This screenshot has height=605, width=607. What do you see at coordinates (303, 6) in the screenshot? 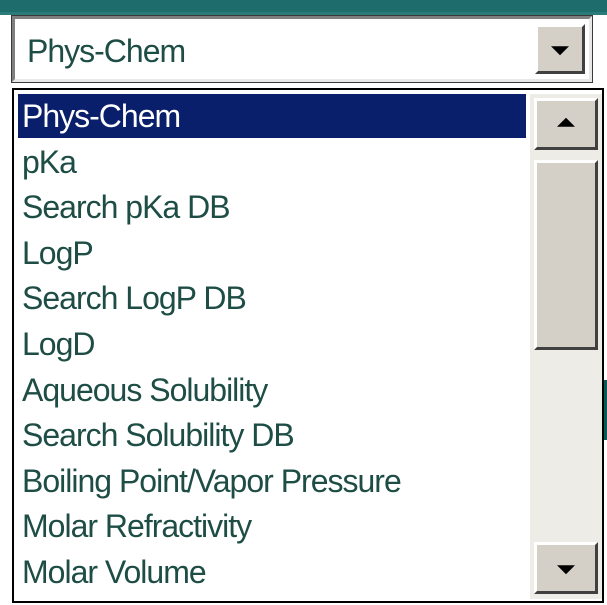
I see `window-frame-strip` at bounding box center [303, 6].